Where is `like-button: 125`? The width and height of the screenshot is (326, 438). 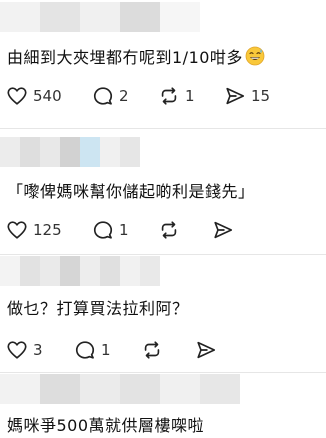
like-button: 125 is located at coordinates (34, 230).